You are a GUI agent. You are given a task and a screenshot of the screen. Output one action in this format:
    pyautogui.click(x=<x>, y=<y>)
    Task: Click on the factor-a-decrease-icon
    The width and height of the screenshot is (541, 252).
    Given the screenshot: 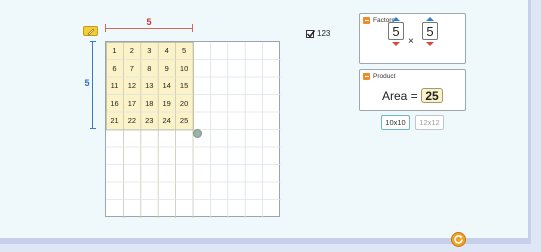 What is the action you would take?
    pyautogui.click(x=396, y=44)
    